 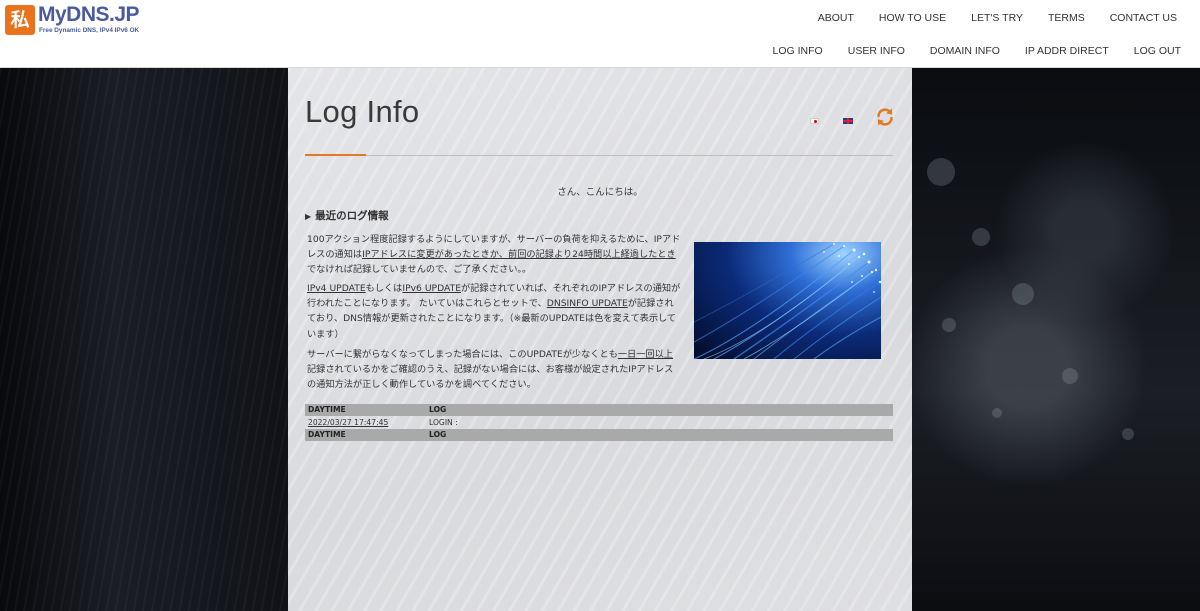 I want to click on nav-user-info: USER INFO, so click(x=876, y=51).